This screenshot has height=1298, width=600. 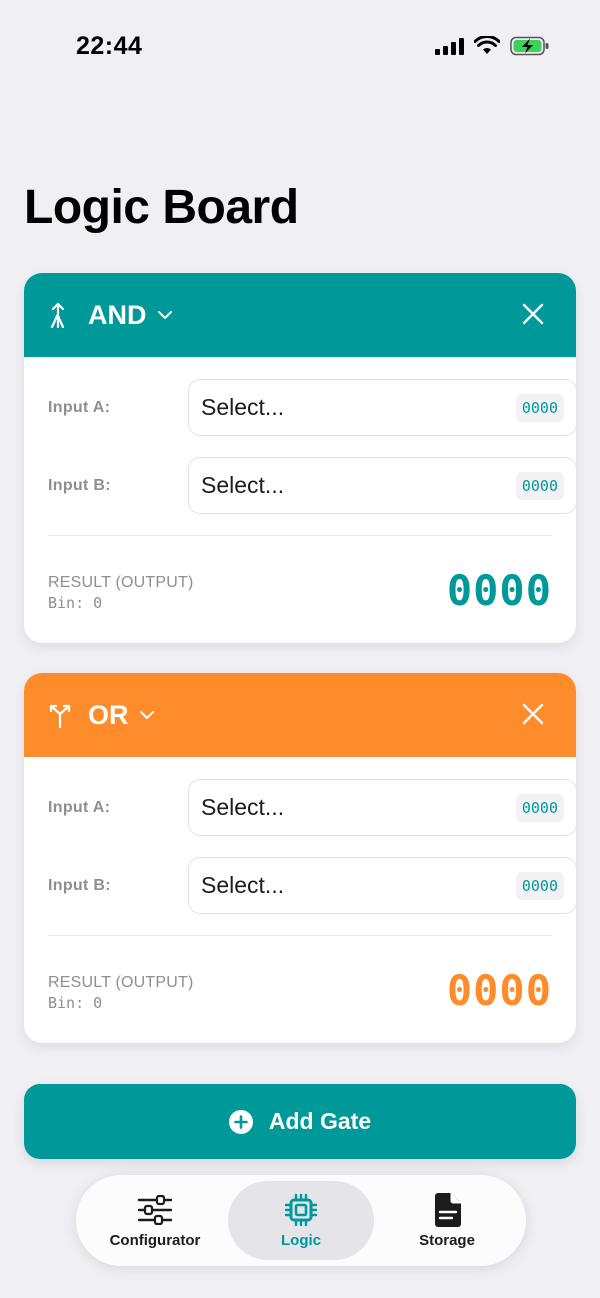 What do you see at coordinates (449, 46) in the screenshot?
I see `cellular-signal-icon` at bounding box center [449, 46].